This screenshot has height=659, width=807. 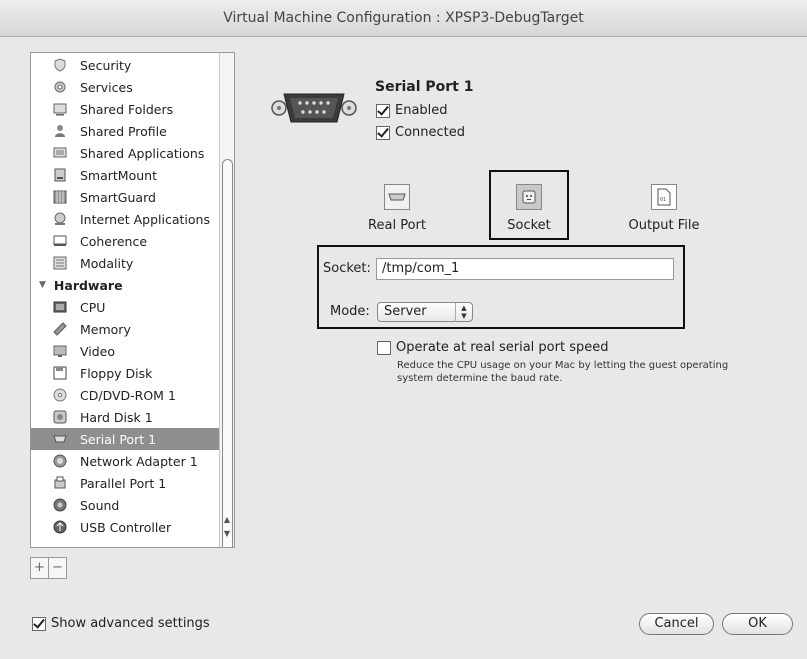 What do you see at coordinates (664, 197) in the screenshot?
I see `output-file-icon: 01` at bounding box center [664, 197].